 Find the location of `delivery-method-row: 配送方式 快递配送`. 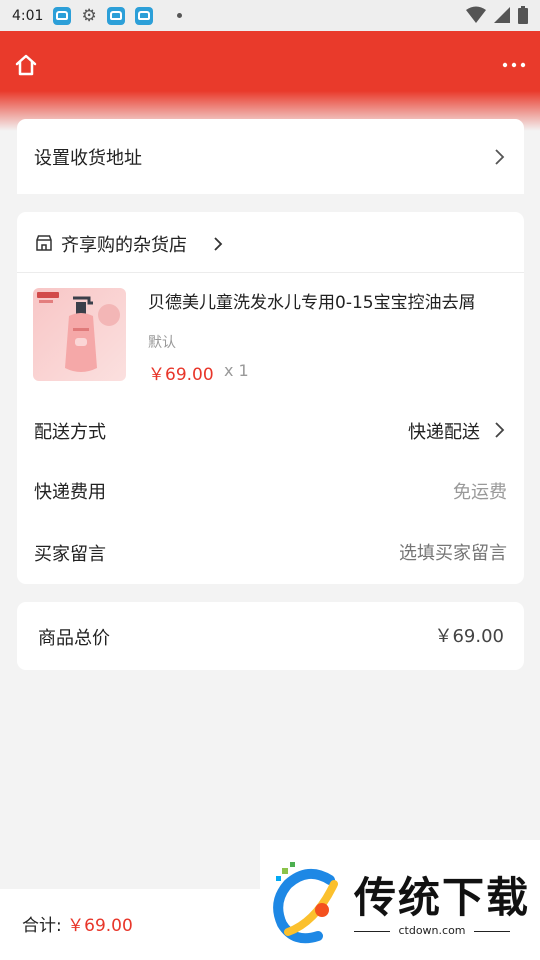

delivery-method-row: 配送方式 快递配送 is located at coordinates (270, 430).